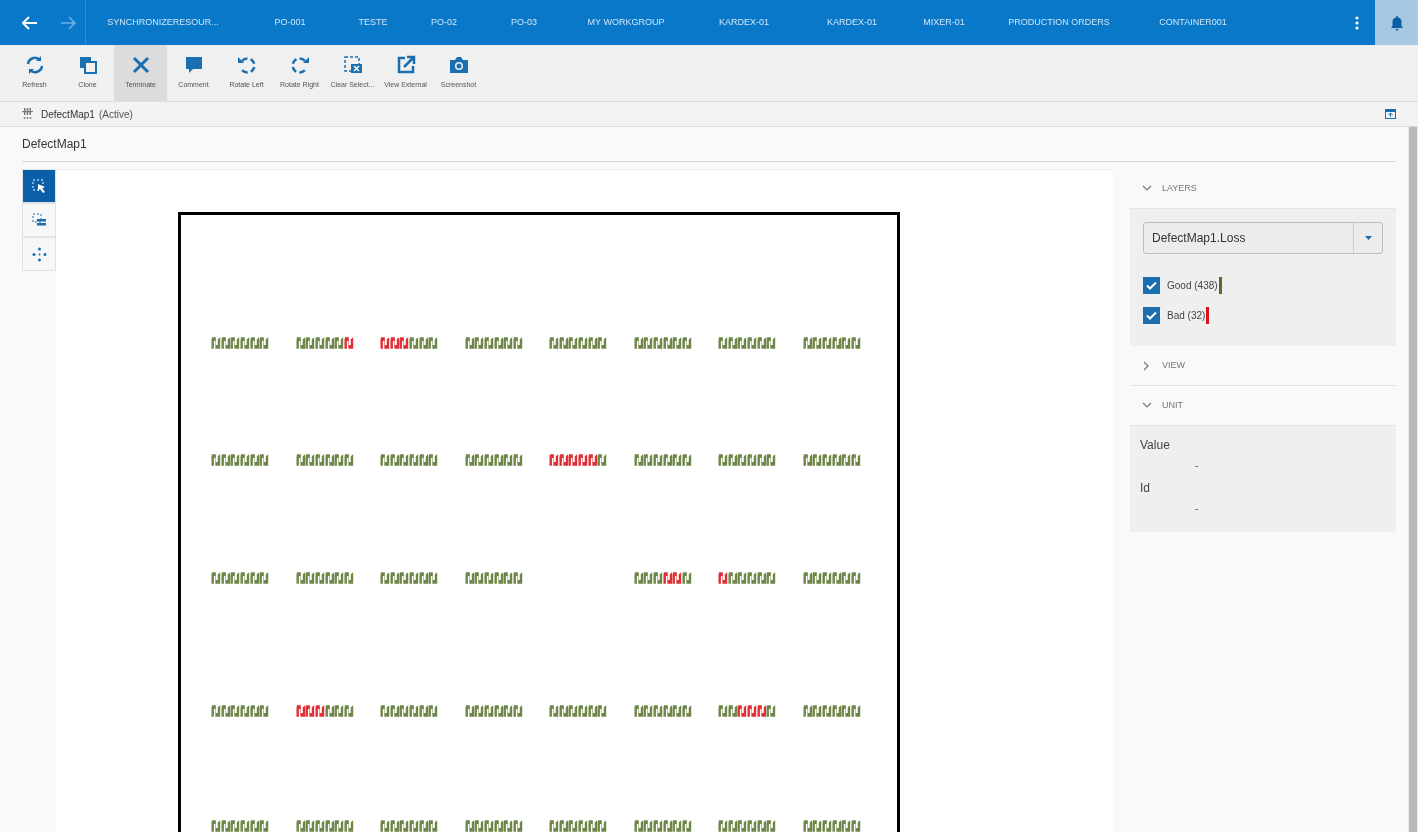 This screenshot has height=832, width=1418. What do you see at coordinates (290, 22) in the screenshot?
I see `nav-tab: PO-001` at bounding box center [290, 22].